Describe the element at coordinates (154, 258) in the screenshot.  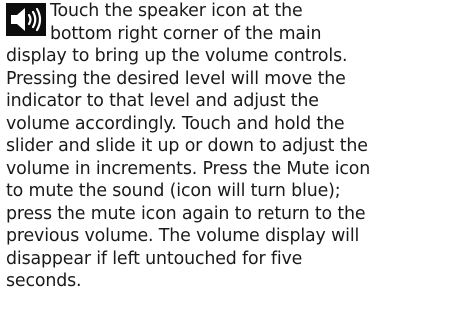
I see `text-line: disappear if left untouched for five` at that location.